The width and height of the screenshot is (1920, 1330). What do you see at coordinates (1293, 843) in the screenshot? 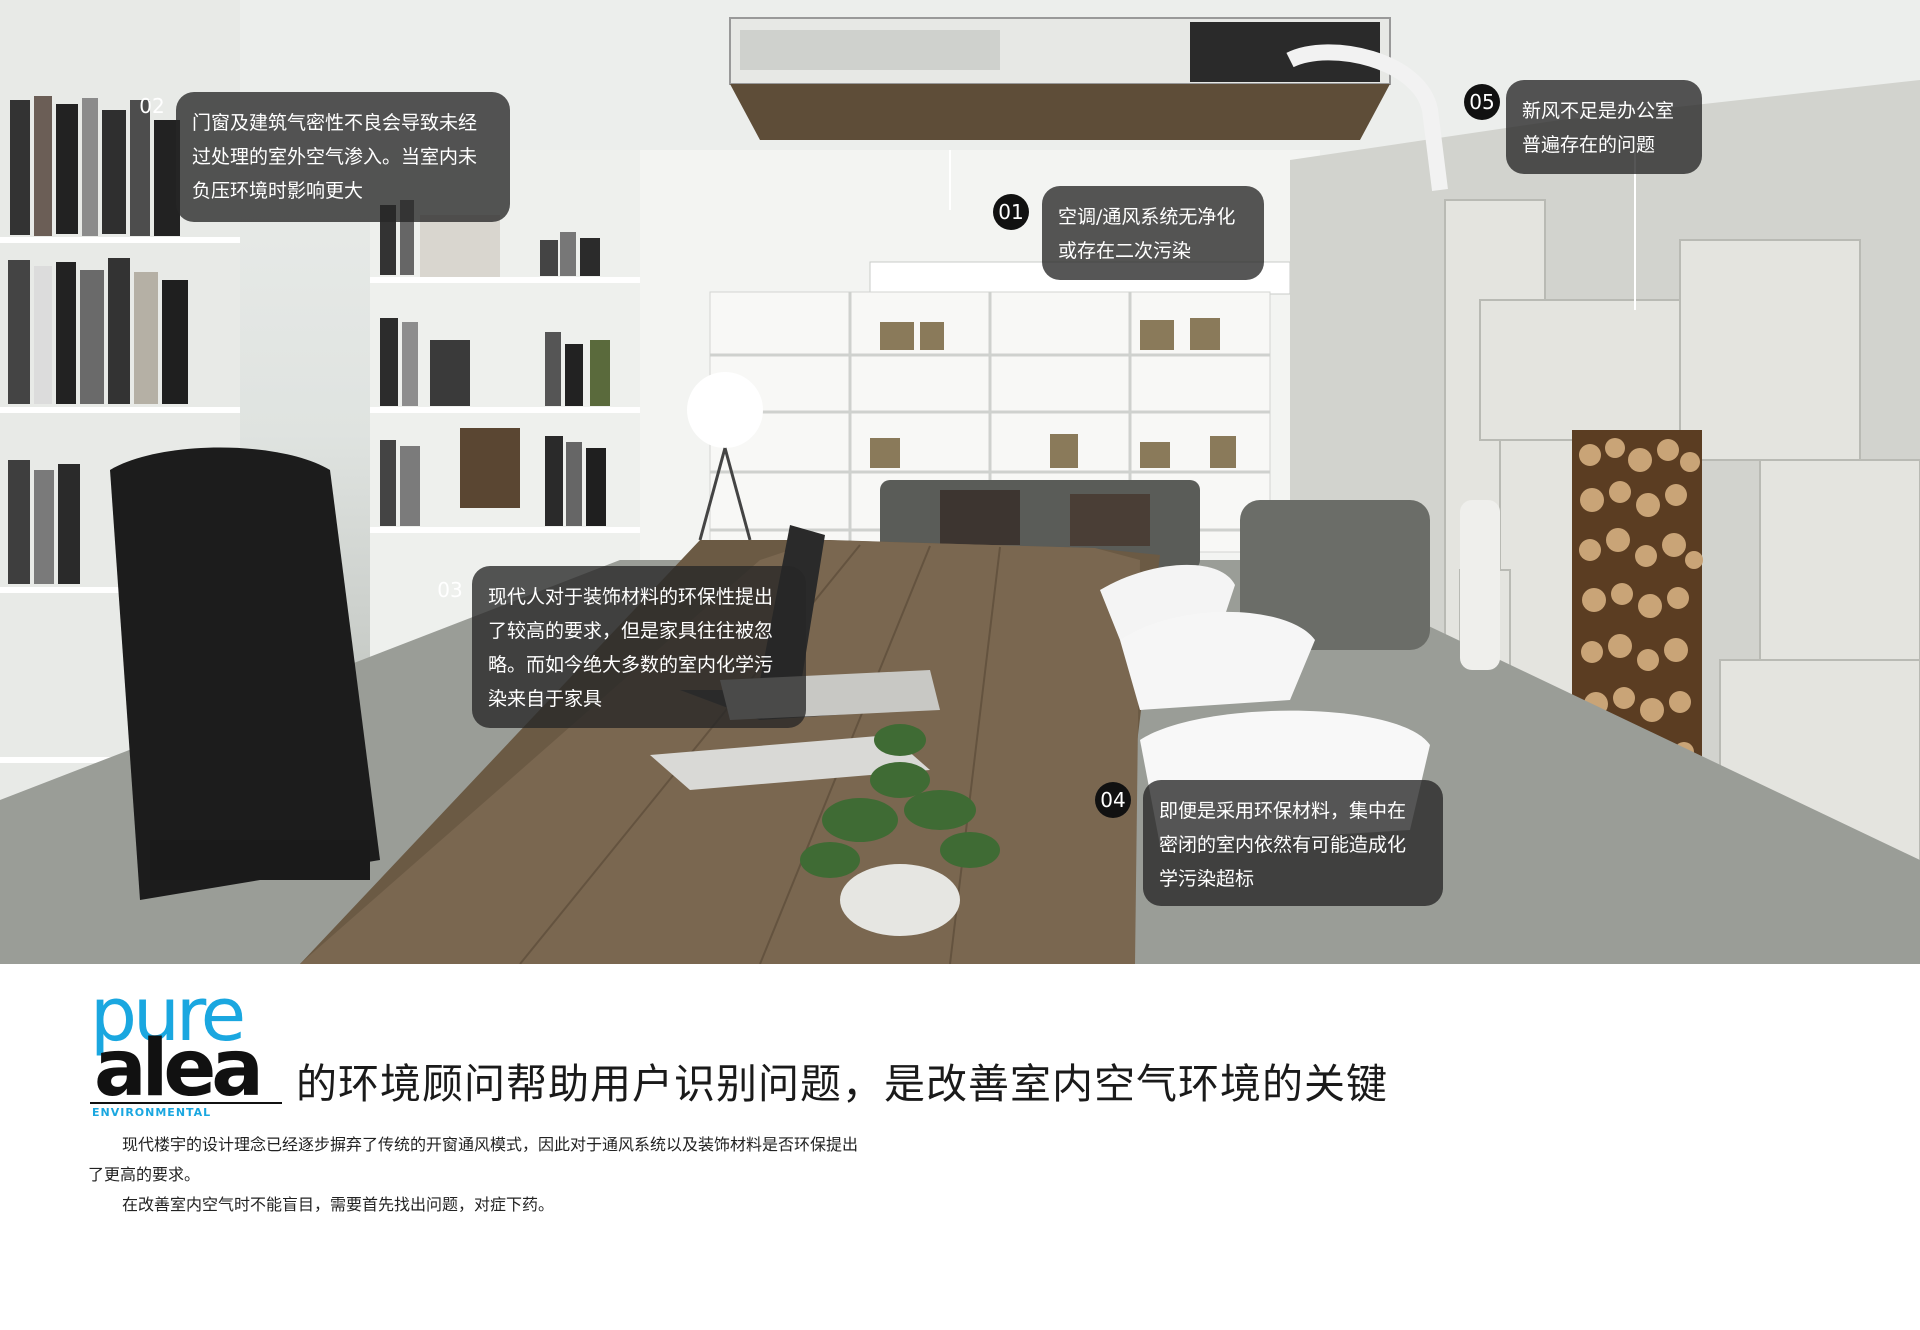
I see `callout-04: 即便是采用环保材料，集中在 密闭的室内依然有可能造成化 学污染超标` at bounding box center [1293, 843].